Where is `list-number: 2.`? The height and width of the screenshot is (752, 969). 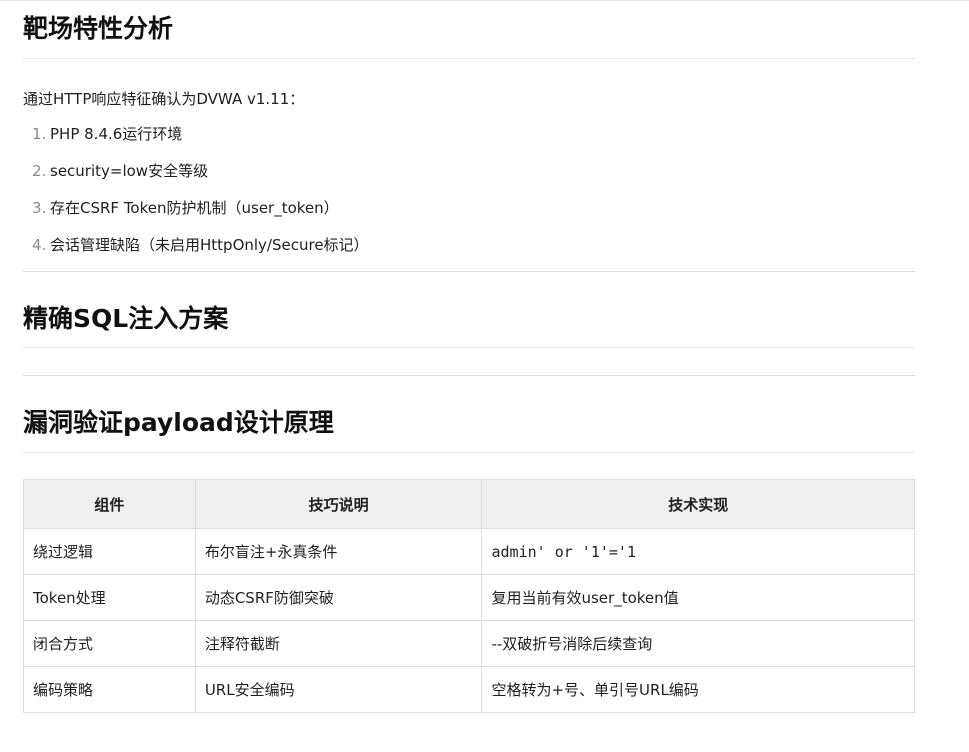
list-number: 2. is located at coordinates (39, 171).